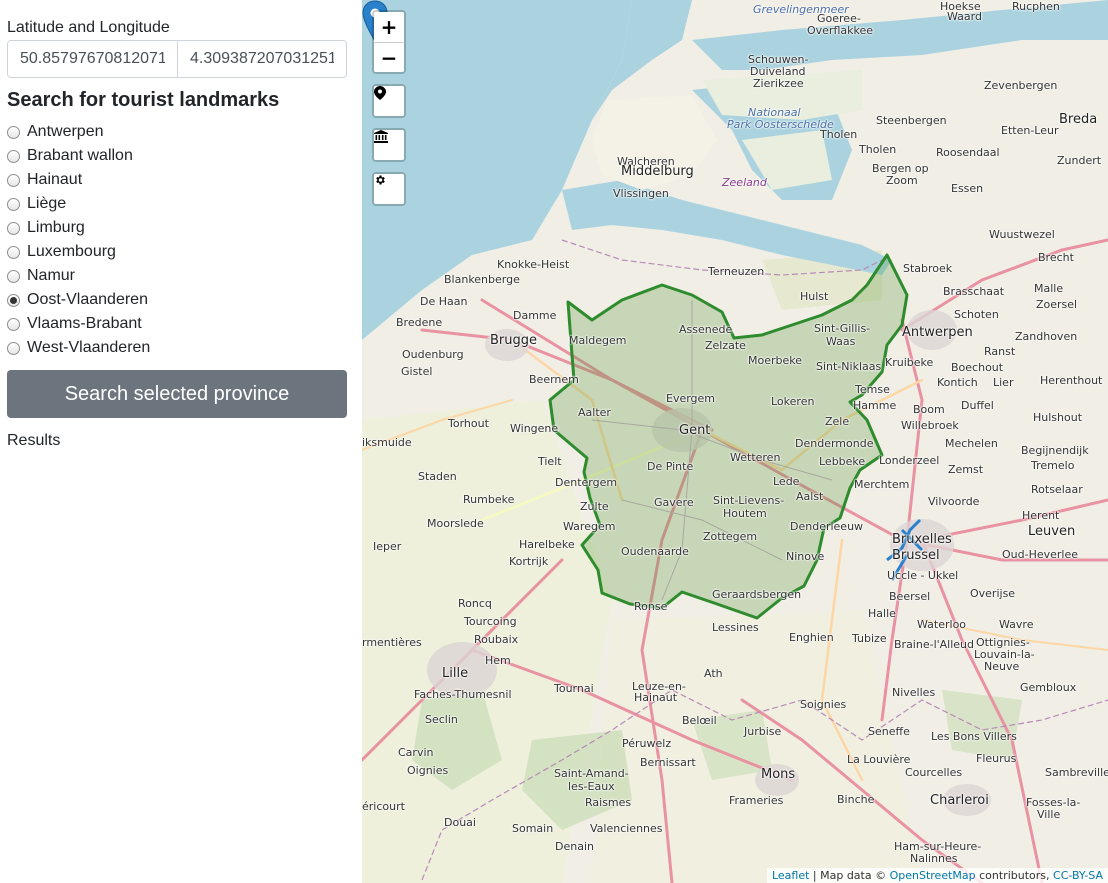 The image size is (1108, 883). I want to click on province-option: Hainaut, so click(78, 180).